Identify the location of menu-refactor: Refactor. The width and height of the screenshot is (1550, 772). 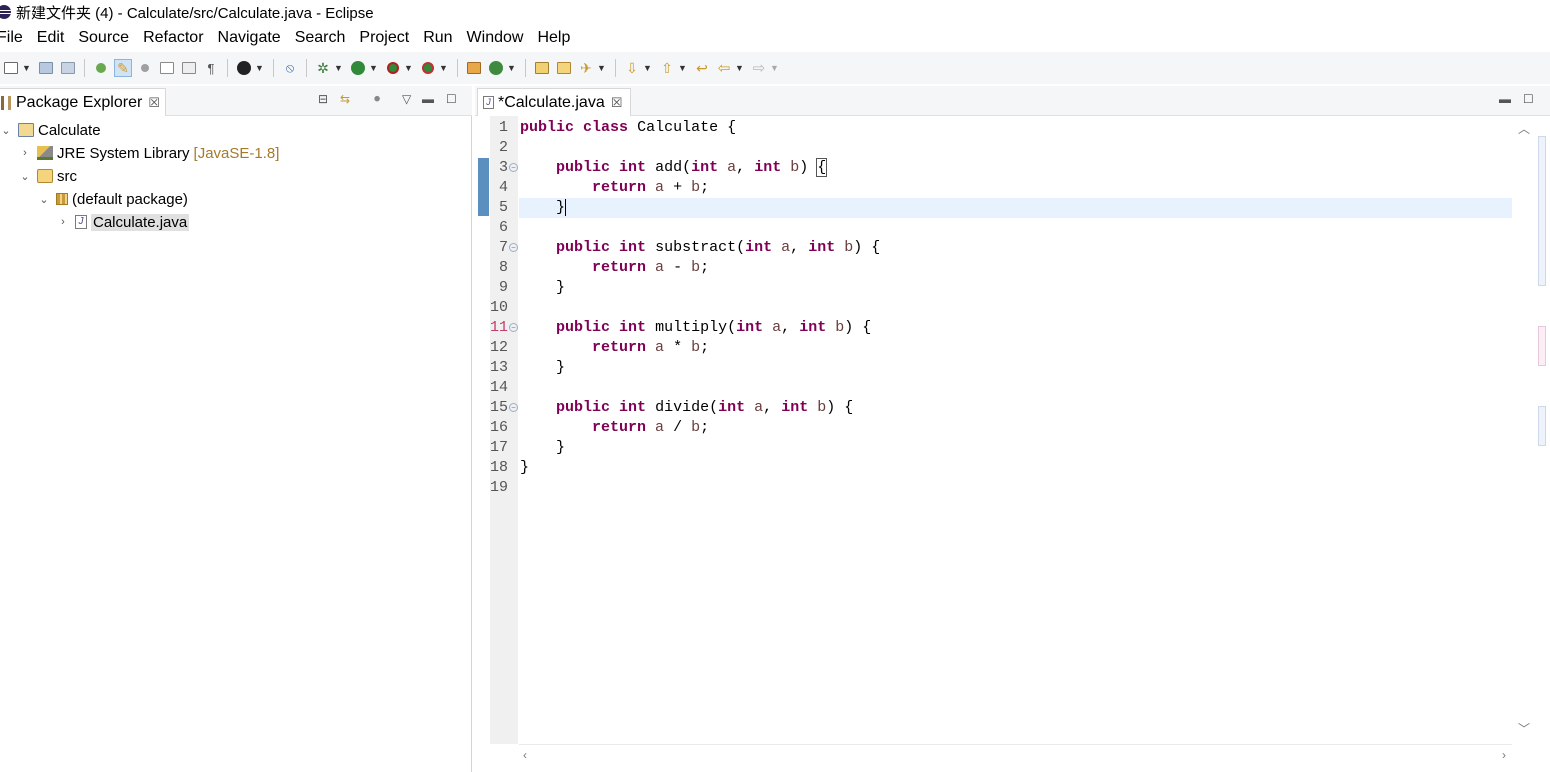
(173, 38).